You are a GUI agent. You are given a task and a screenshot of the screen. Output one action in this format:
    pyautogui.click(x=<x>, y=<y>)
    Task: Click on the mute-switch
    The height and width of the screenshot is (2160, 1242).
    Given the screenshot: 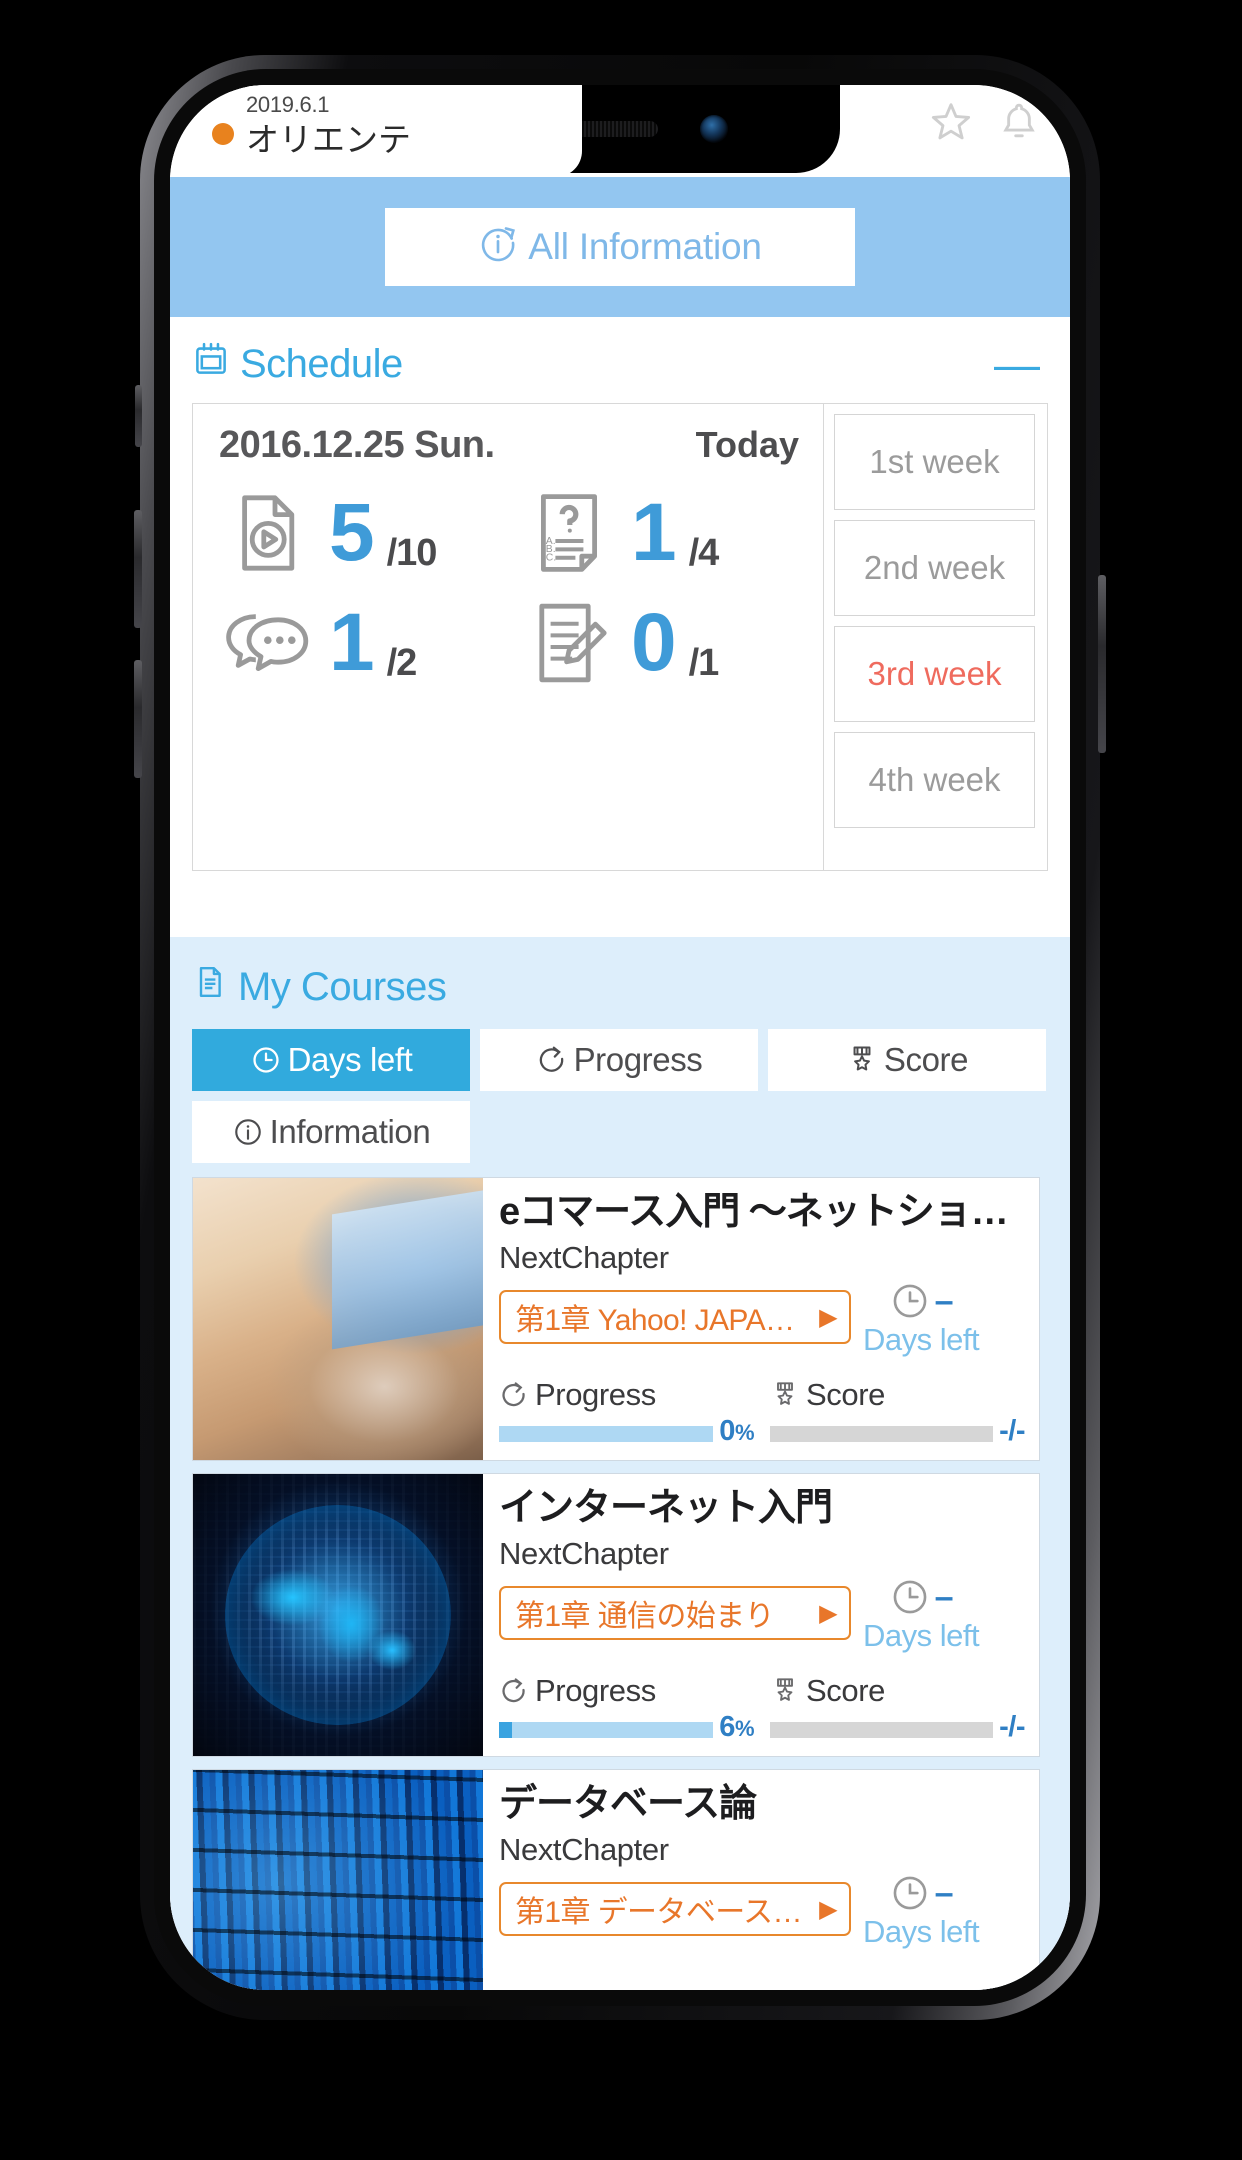 What is the action you would take?
    pyautogui.click(x=138, y=416)
    